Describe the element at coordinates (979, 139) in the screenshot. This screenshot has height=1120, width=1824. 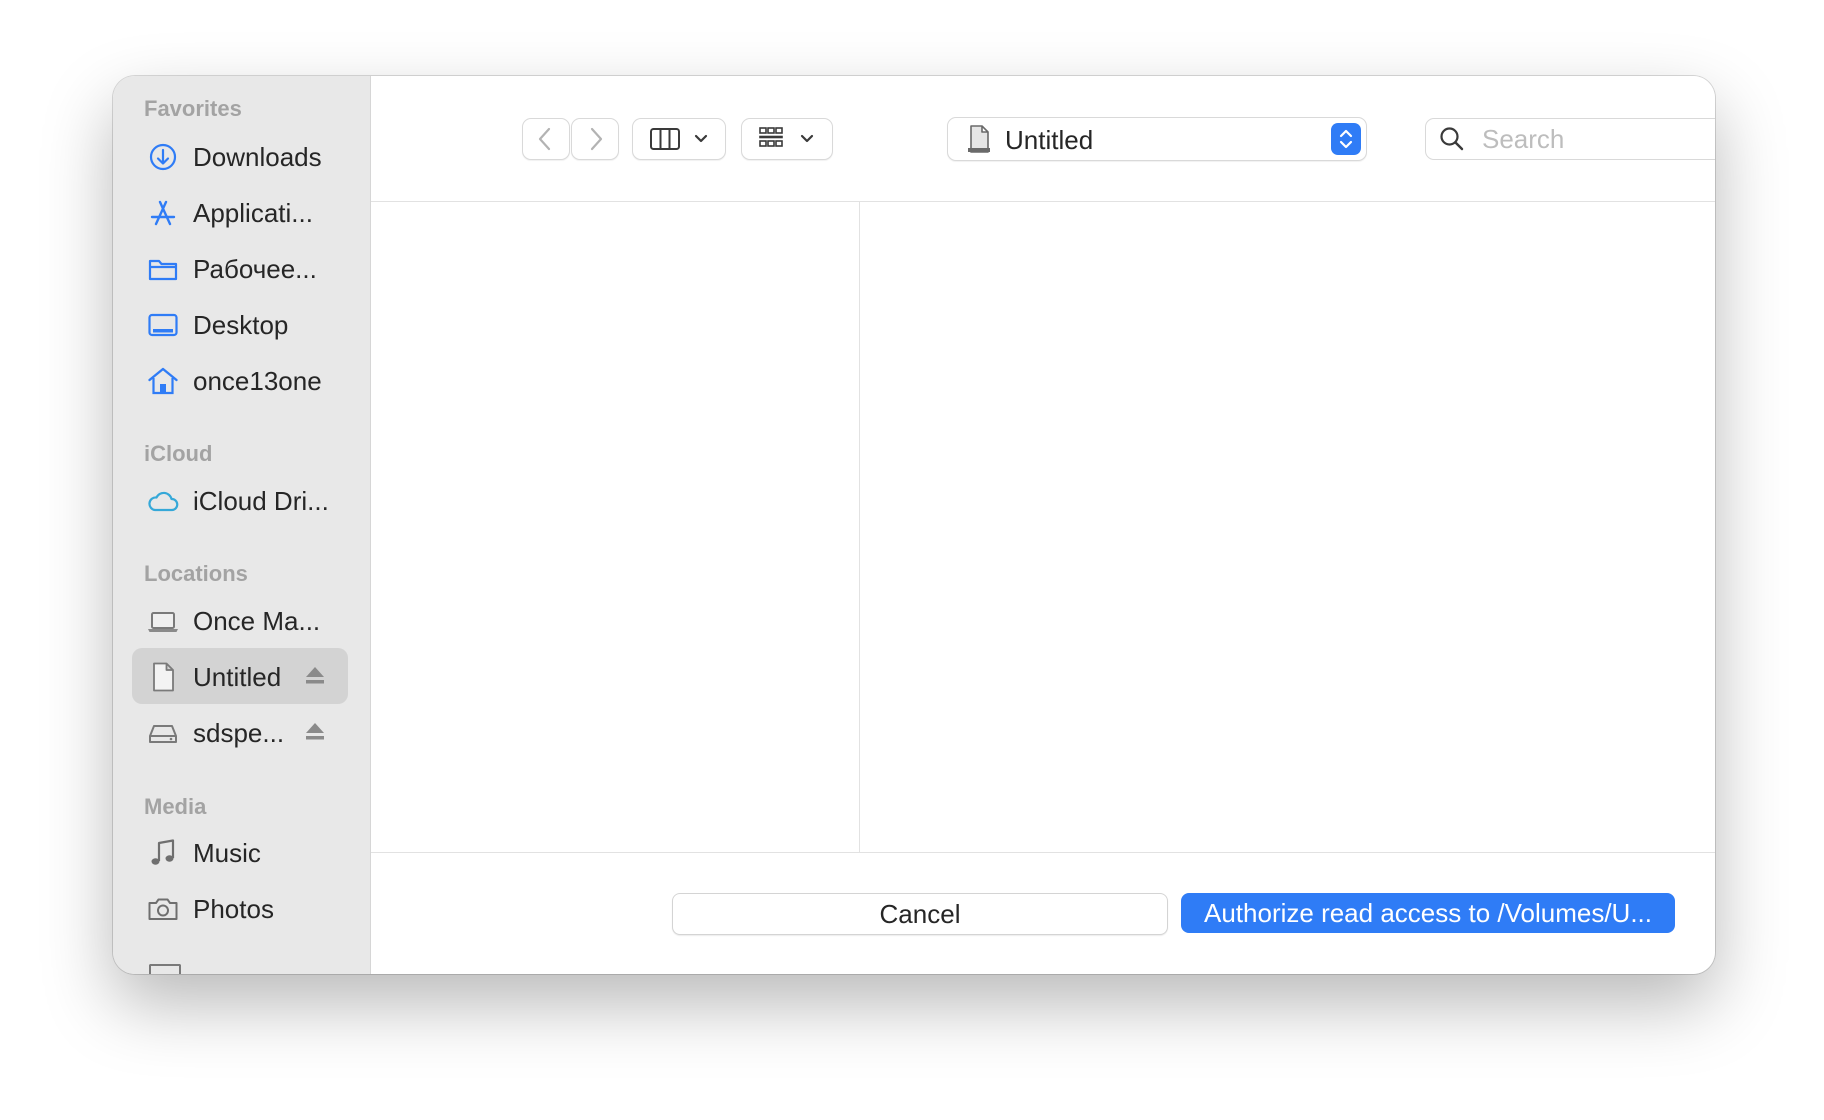
I see `volume-icon` at that location.